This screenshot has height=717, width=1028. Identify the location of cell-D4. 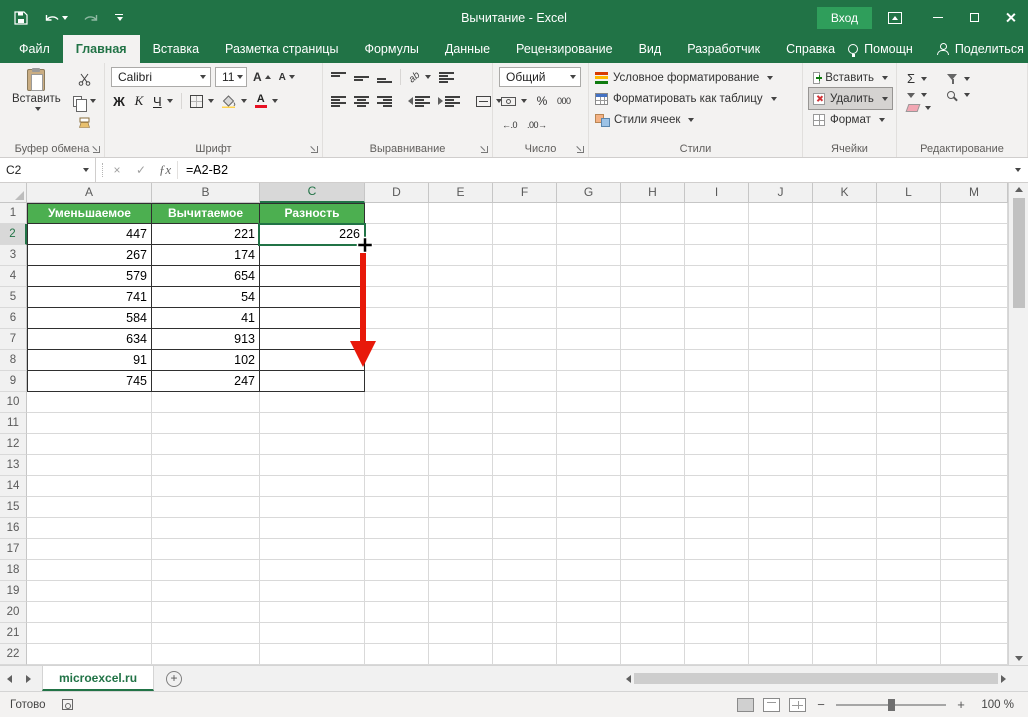
(397, 276).